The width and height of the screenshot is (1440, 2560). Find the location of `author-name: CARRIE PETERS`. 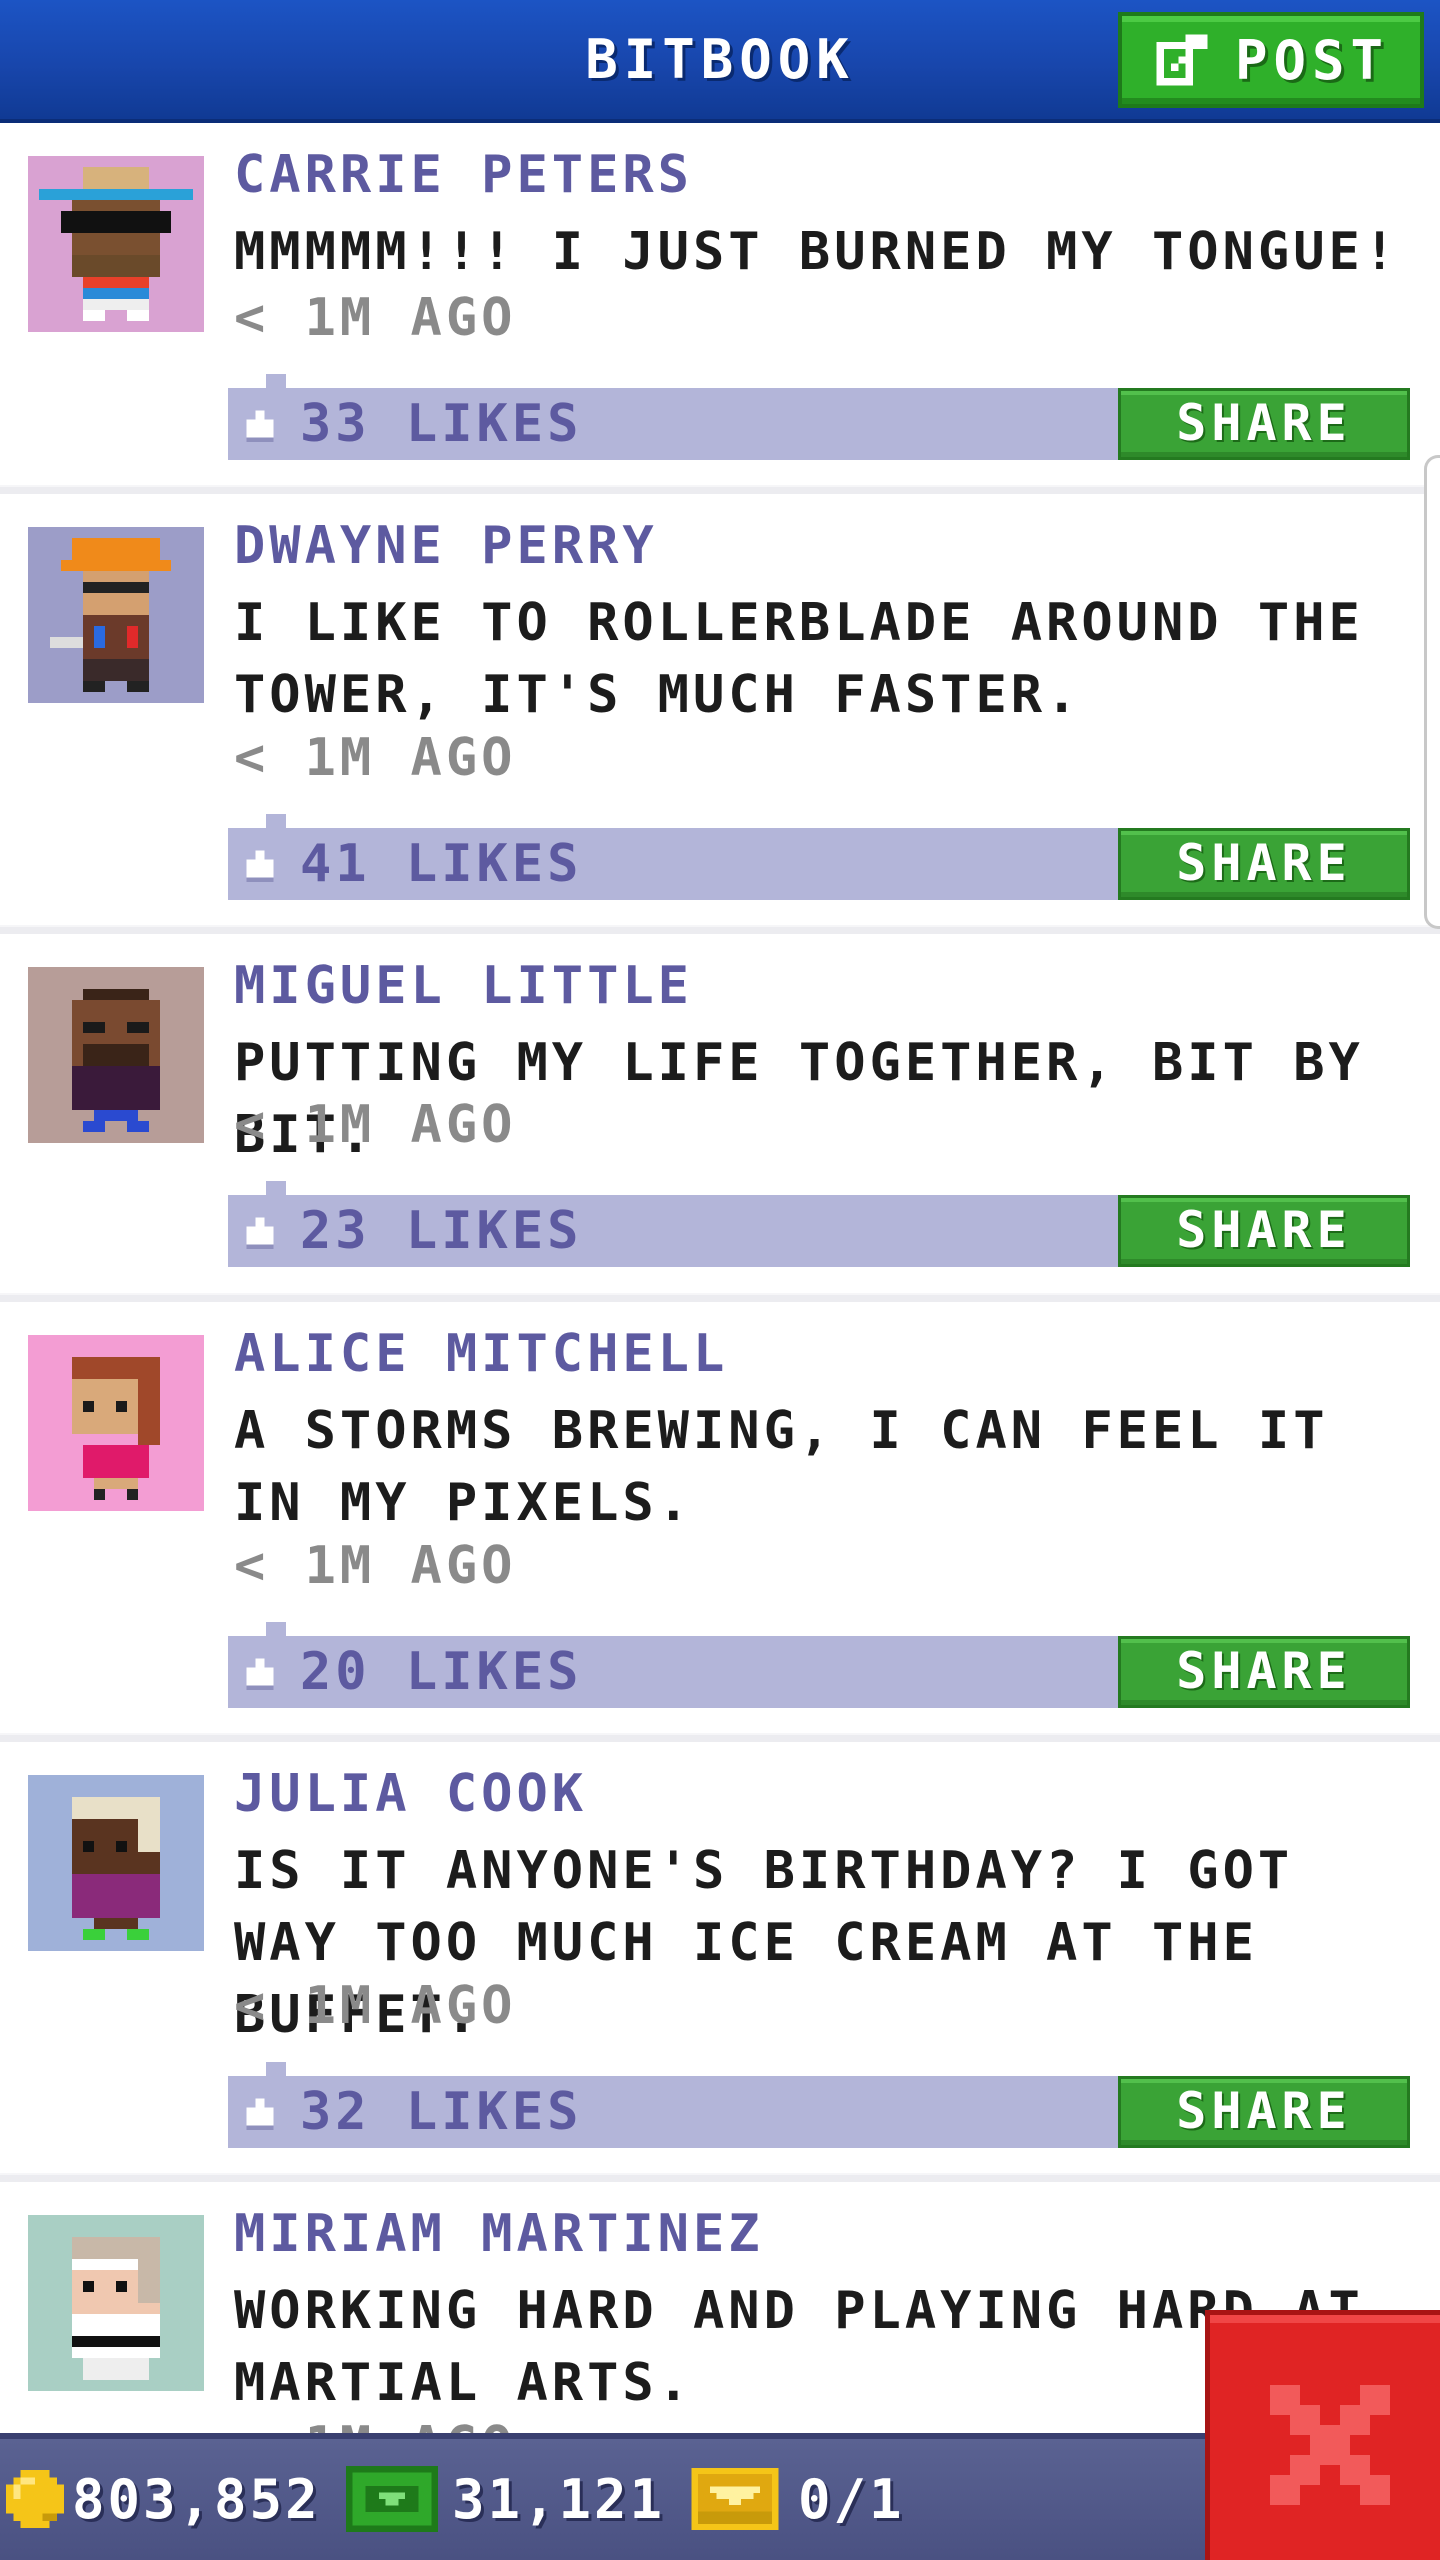

author-name: CARRIE PETERS is located at coordinates (463, 175).